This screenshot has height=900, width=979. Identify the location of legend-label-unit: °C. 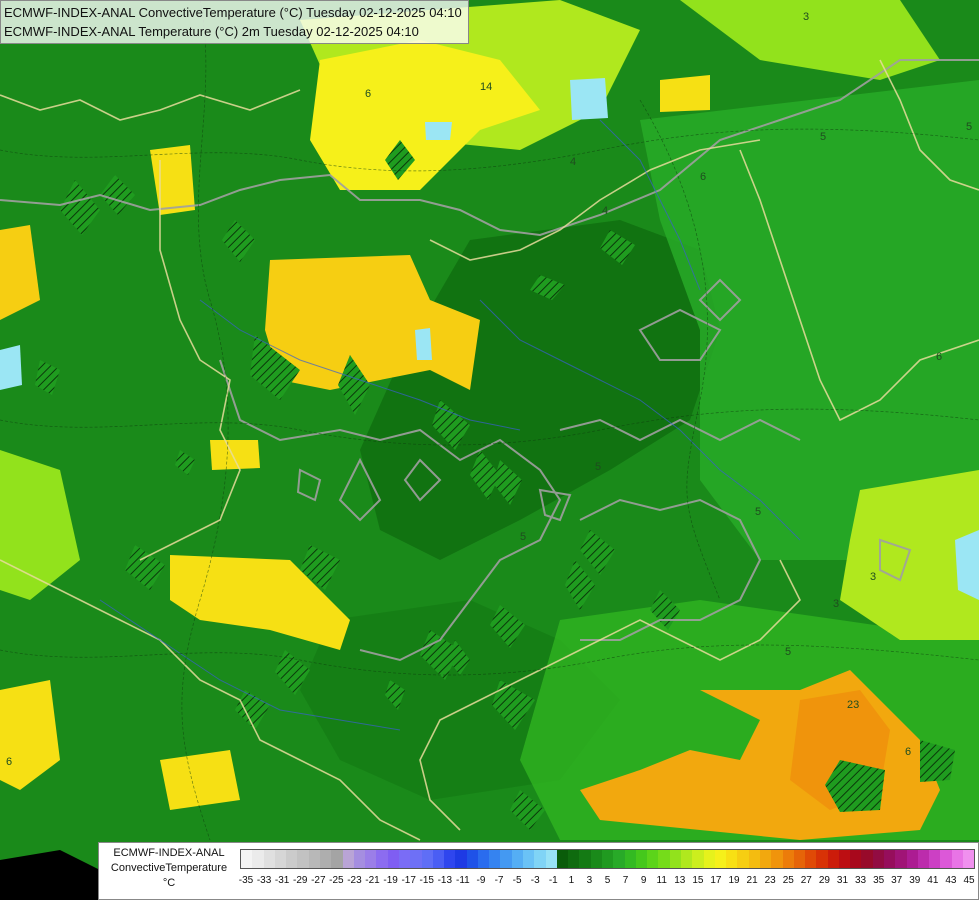
(169, 883).